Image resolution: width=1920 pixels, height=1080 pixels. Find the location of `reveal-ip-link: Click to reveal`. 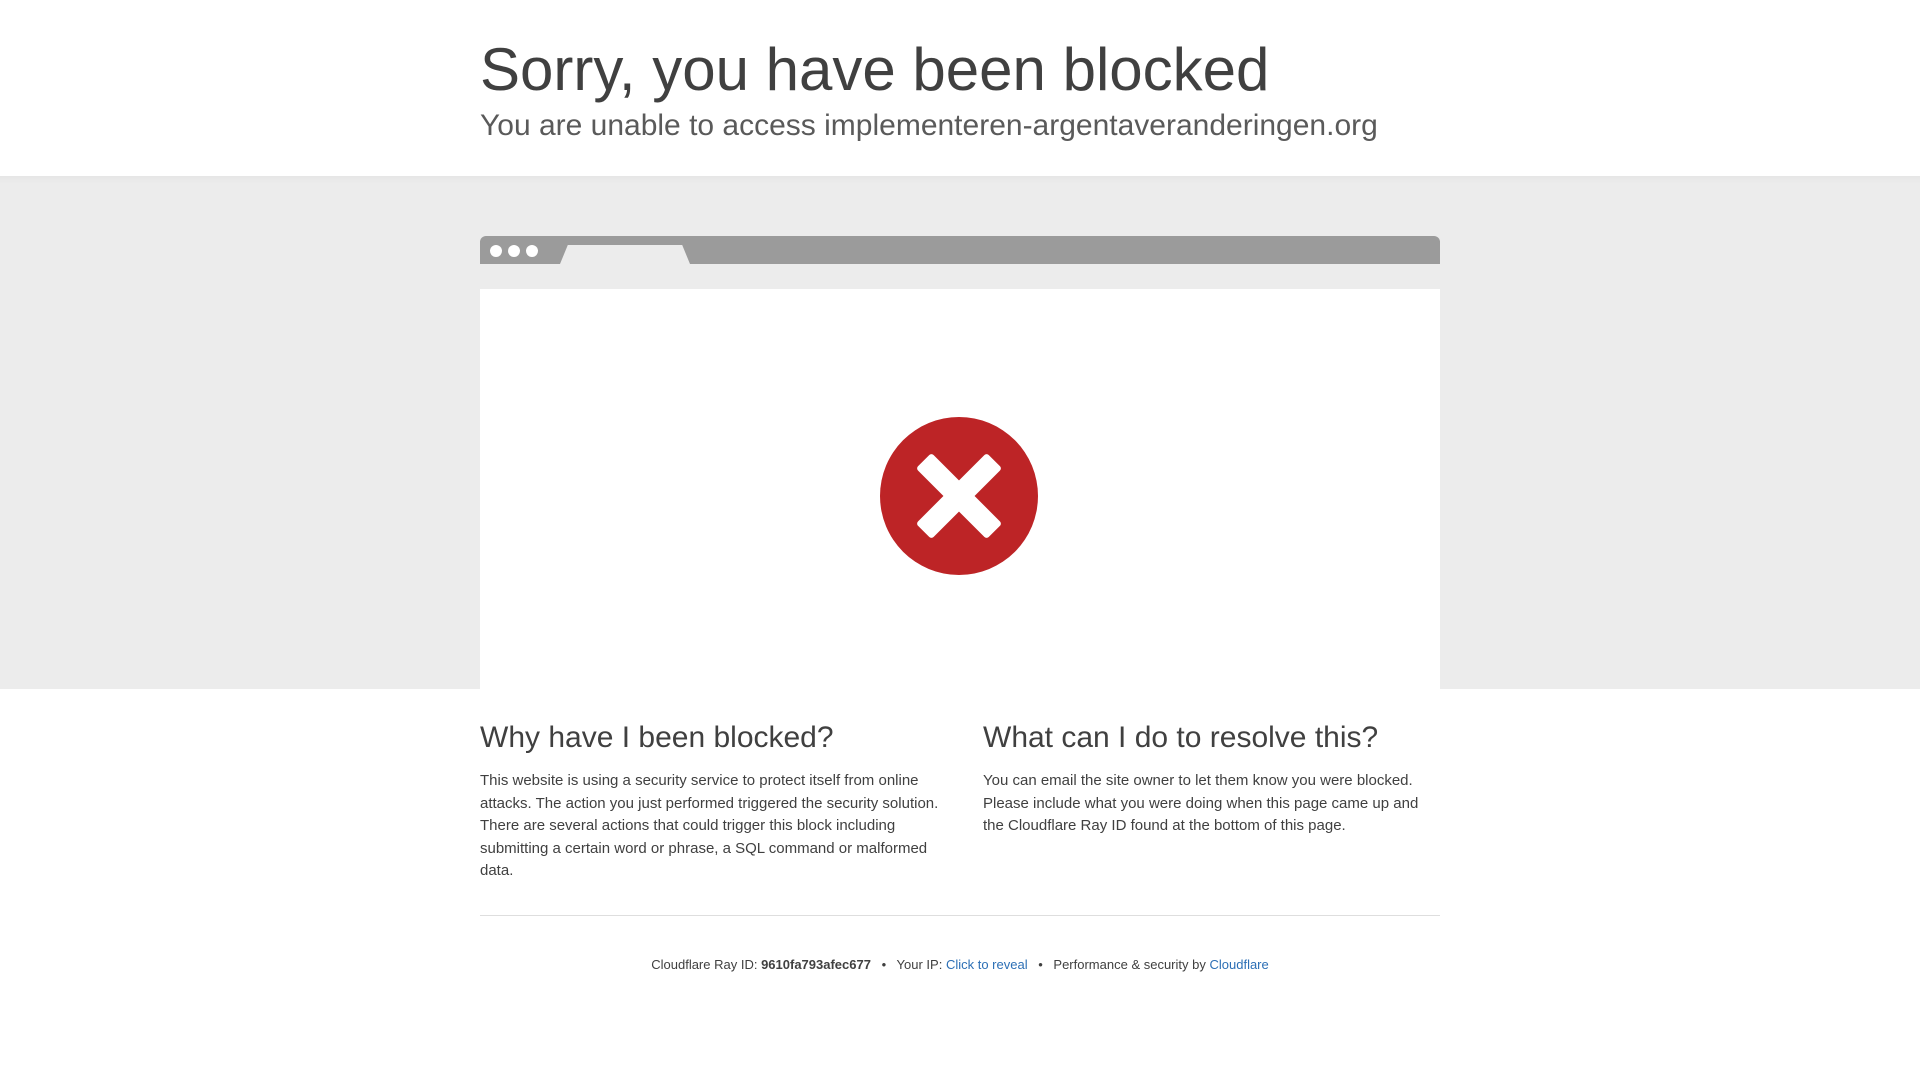

reveal-ip-link: Click to reveal is located at coordinates (987, 964).